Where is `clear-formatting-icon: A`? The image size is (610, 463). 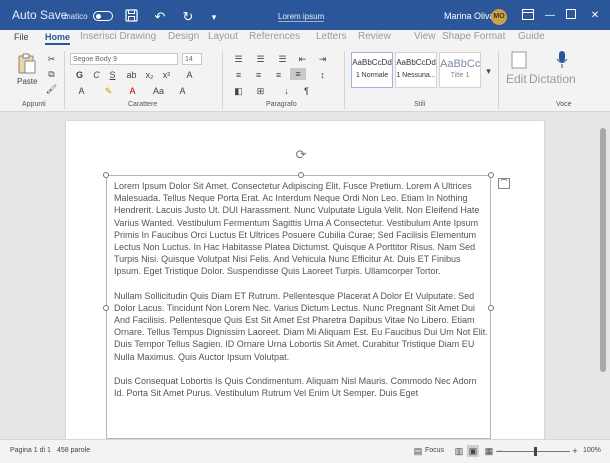 clear-formatting-icon: A is located at coordinates (182, 91).